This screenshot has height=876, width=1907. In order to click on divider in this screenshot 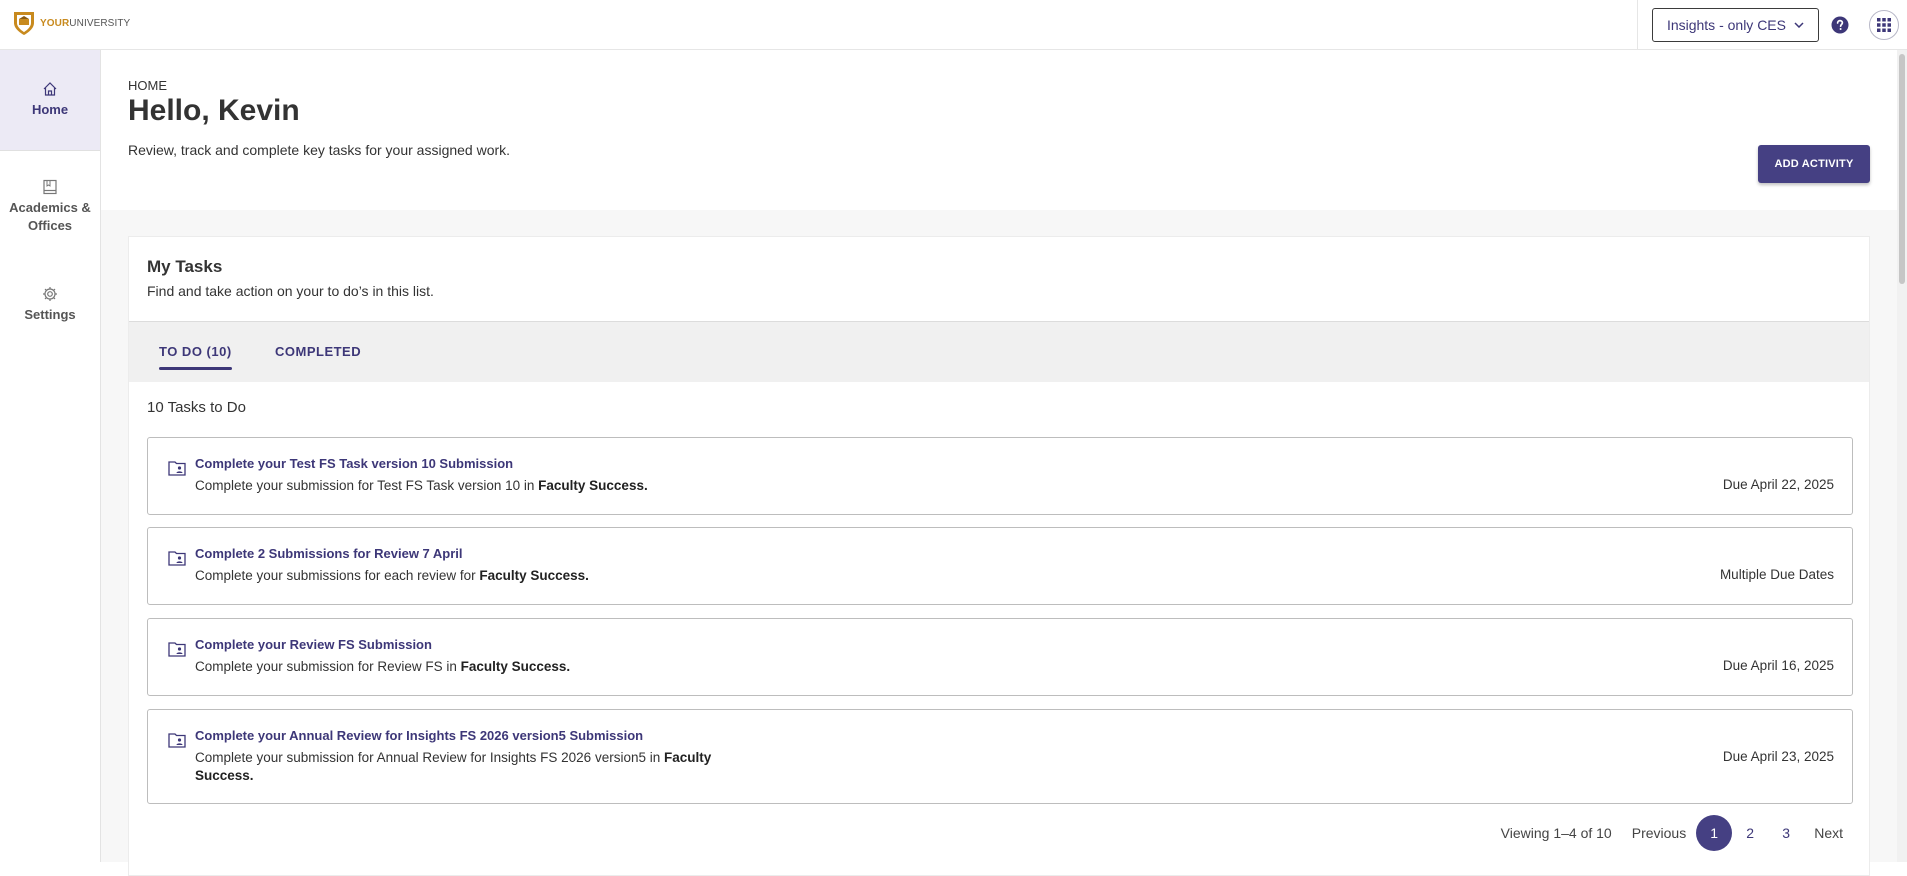, I will do `click(1637, 24)`.